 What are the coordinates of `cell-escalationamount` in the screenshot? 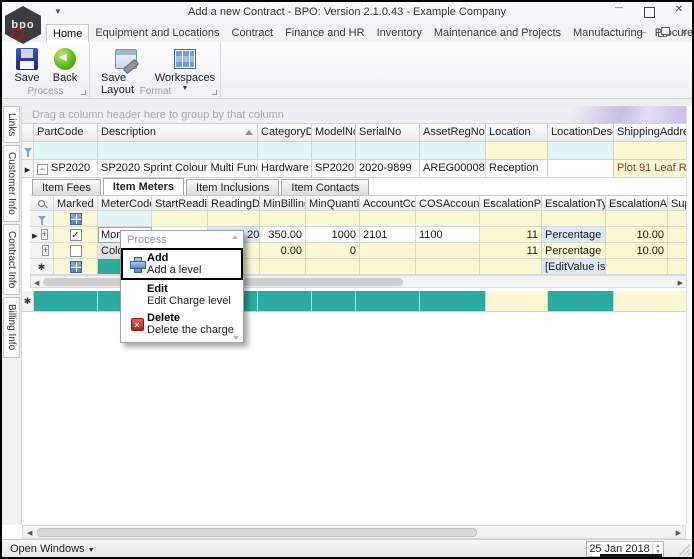 It's located at (637, 267).